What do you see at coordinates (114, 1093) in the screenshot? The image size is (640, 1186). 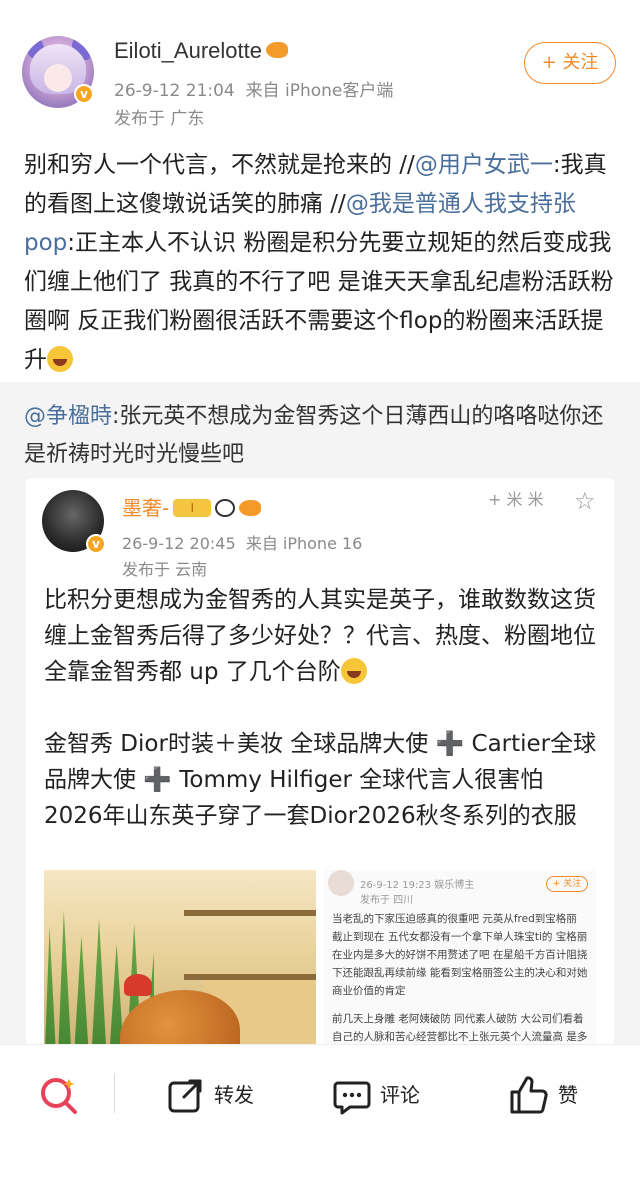 I see `toolbar-separator` at bounding box center [114, 1093].